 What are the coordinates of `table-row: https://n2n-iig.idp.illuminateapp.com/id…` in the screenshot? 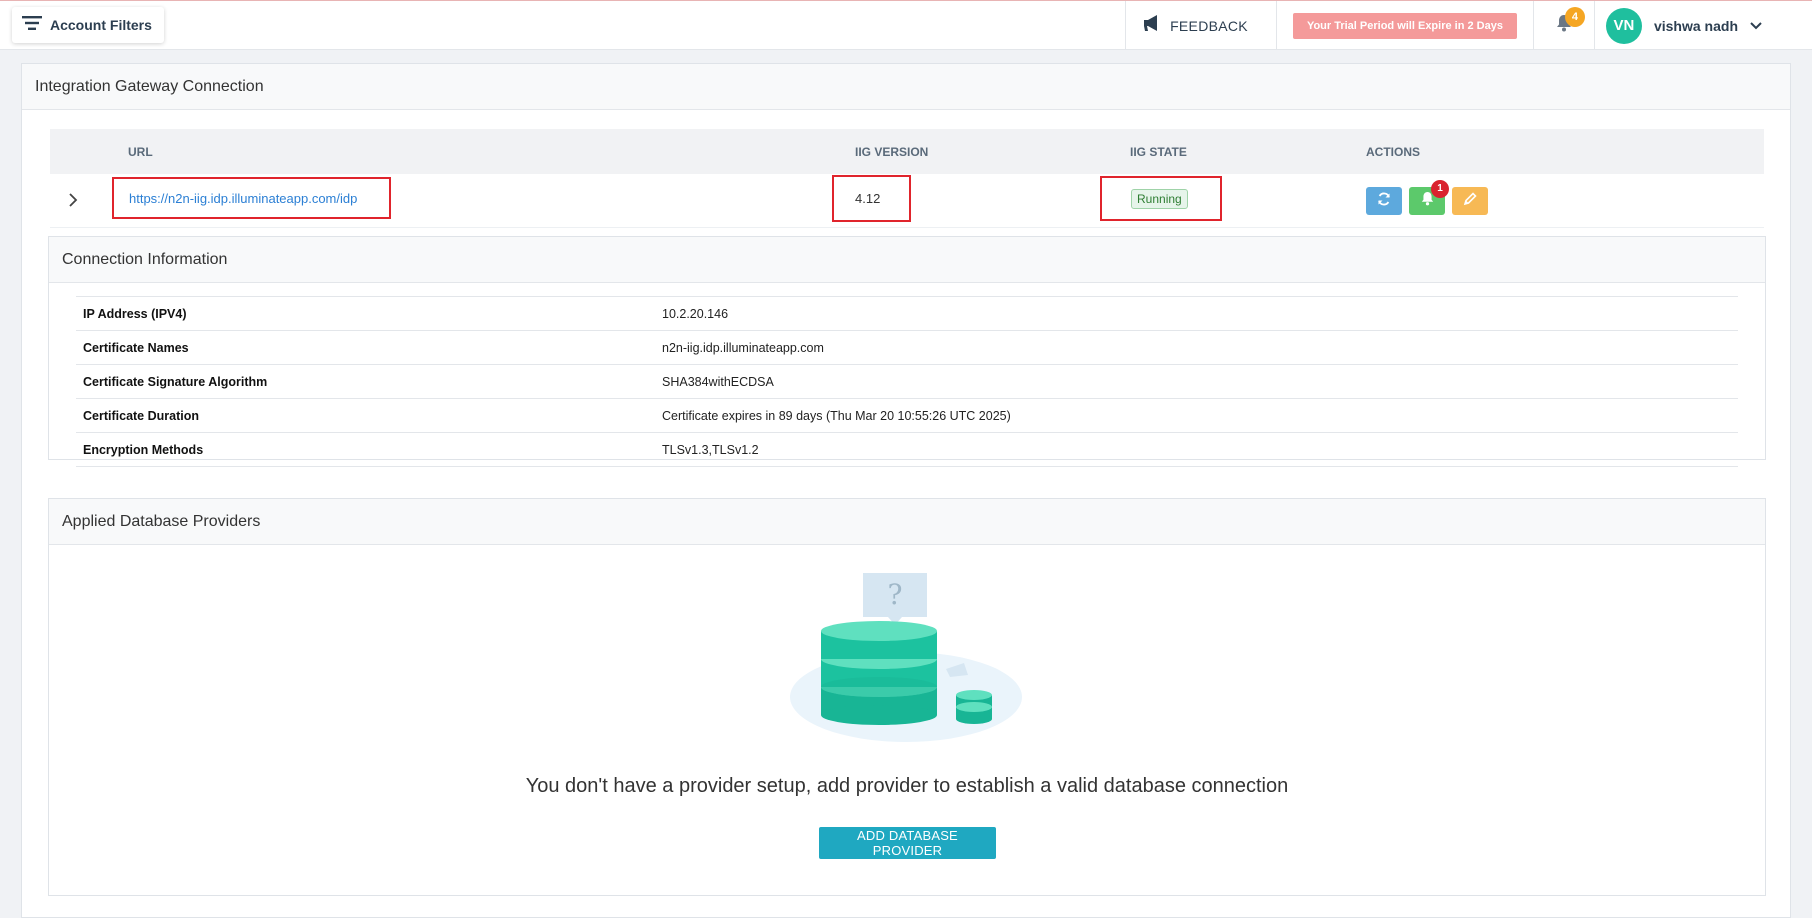 It's located at (907, 201).